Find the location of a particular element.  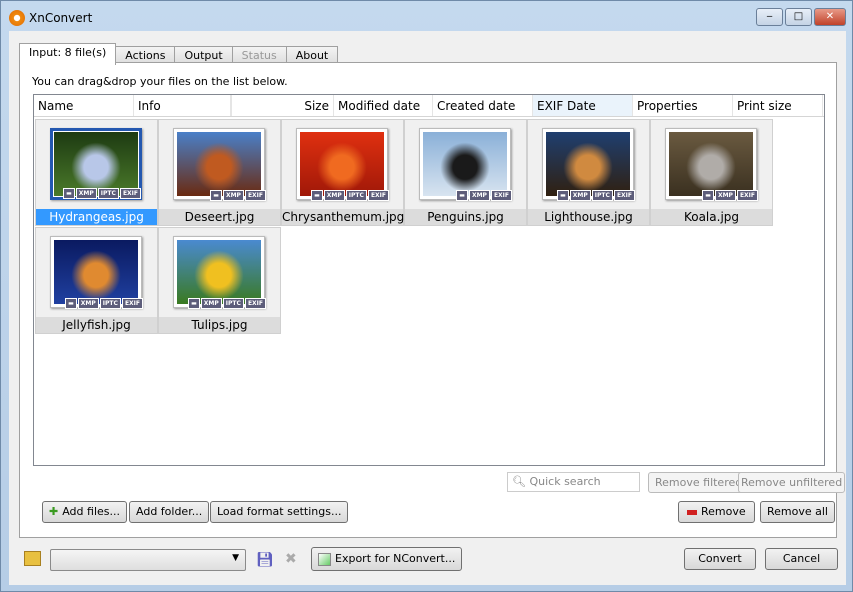

column-created-date: Created date is located at coordinates (483, 105).